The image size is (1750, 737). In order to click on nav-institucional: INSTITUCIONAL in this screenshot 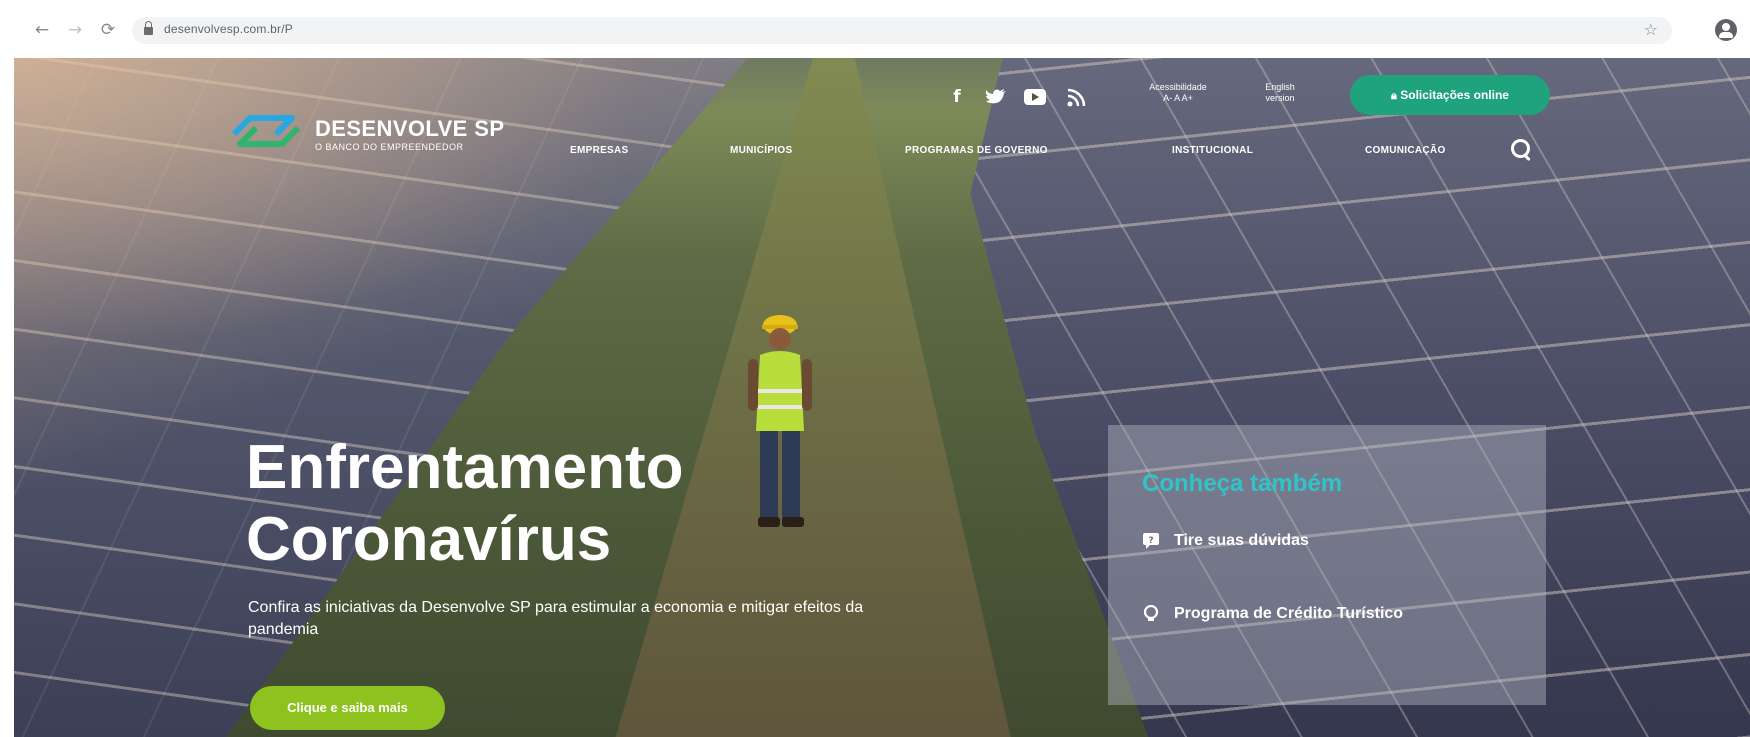, I will do `click(1212, 150)`.